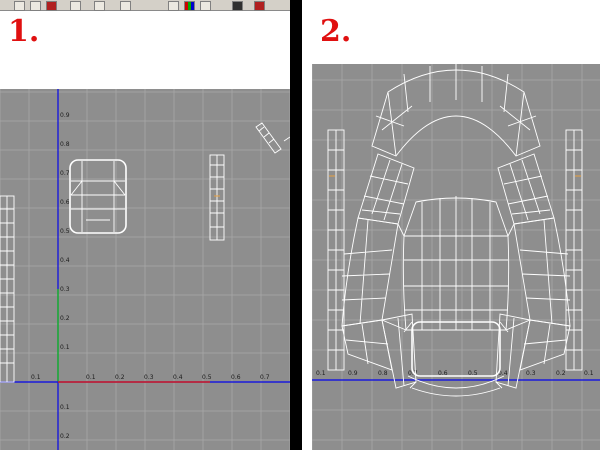 This screenshot has width=600, height=450. What do you see at coordinates (65, 173) in the screenshot?
I see `v-tick: 0.7` at bounding box center [65, 173].